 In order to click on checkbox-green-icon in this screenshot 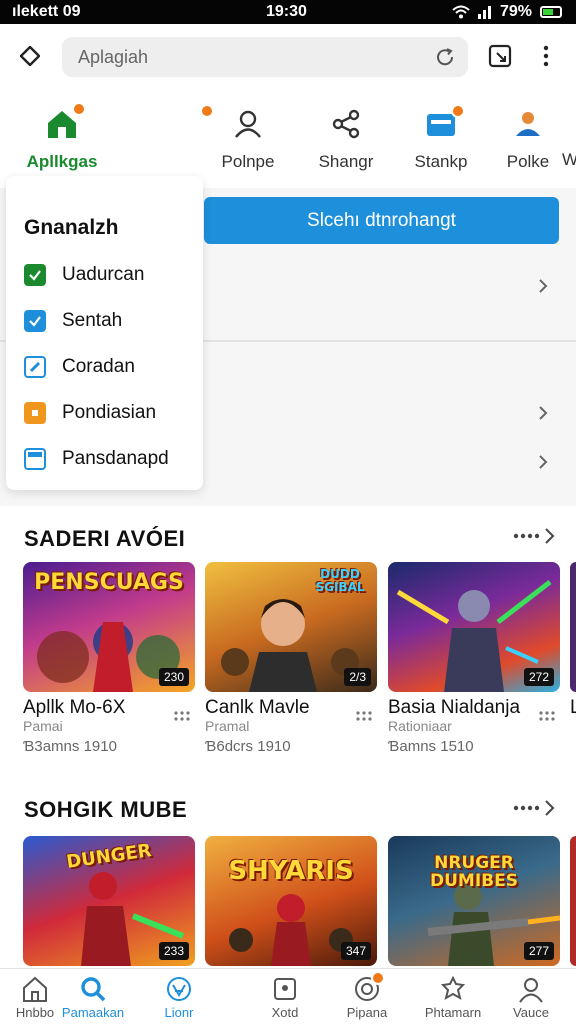, I will do `click(35, 275)`.